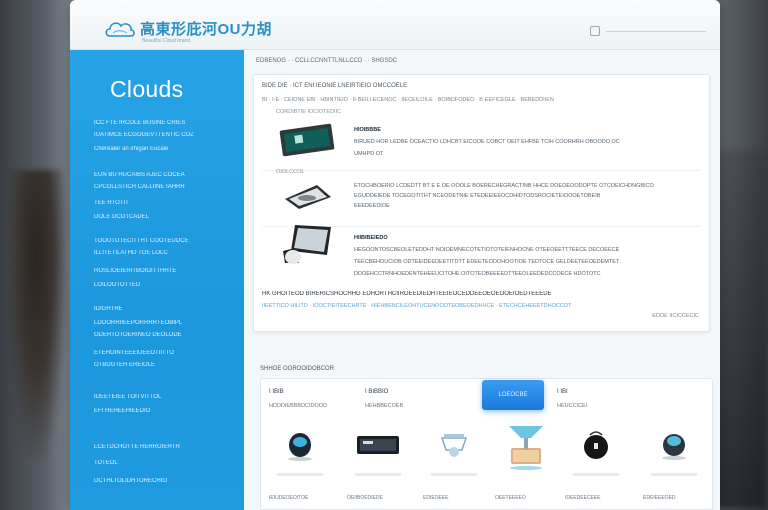 The height and width of the screenshot is (510, 768). I want to click on logo-text: 高東形庇河OU力胡, so click(206, 28).